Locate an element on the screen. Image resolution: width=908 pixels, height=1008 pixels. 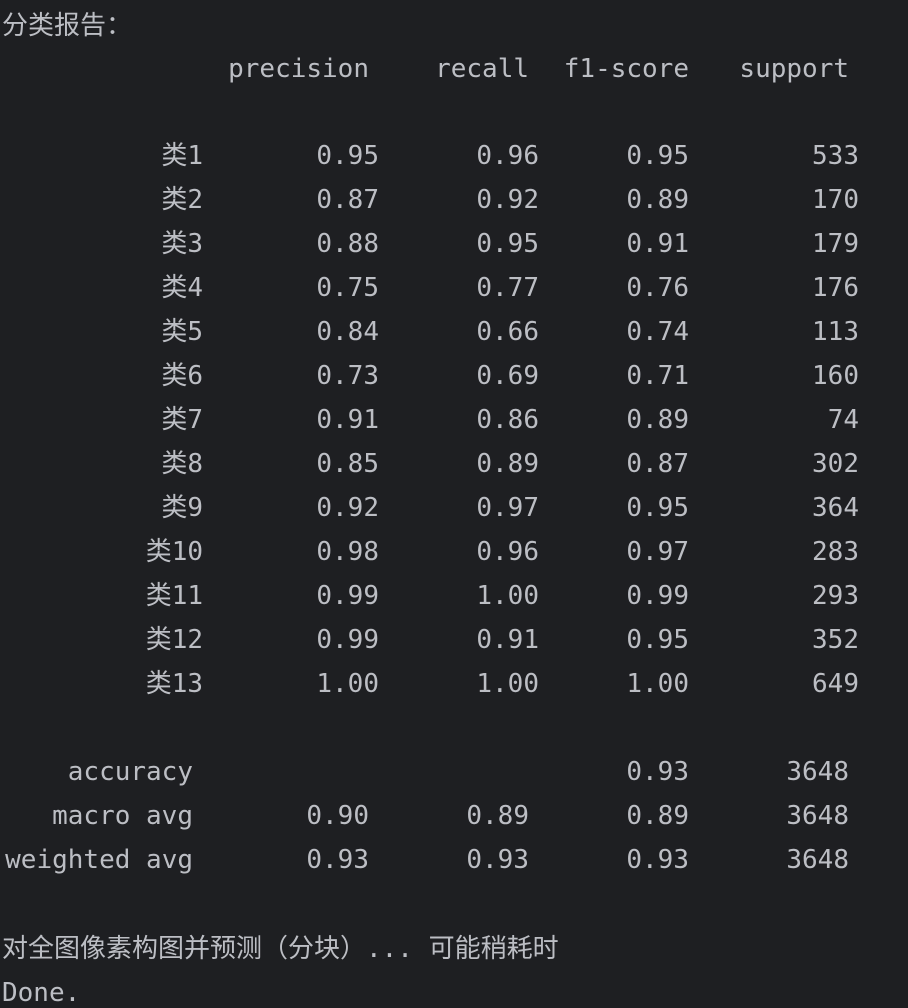
cell-precision: 0.92 is located at coordinates (347, 508).